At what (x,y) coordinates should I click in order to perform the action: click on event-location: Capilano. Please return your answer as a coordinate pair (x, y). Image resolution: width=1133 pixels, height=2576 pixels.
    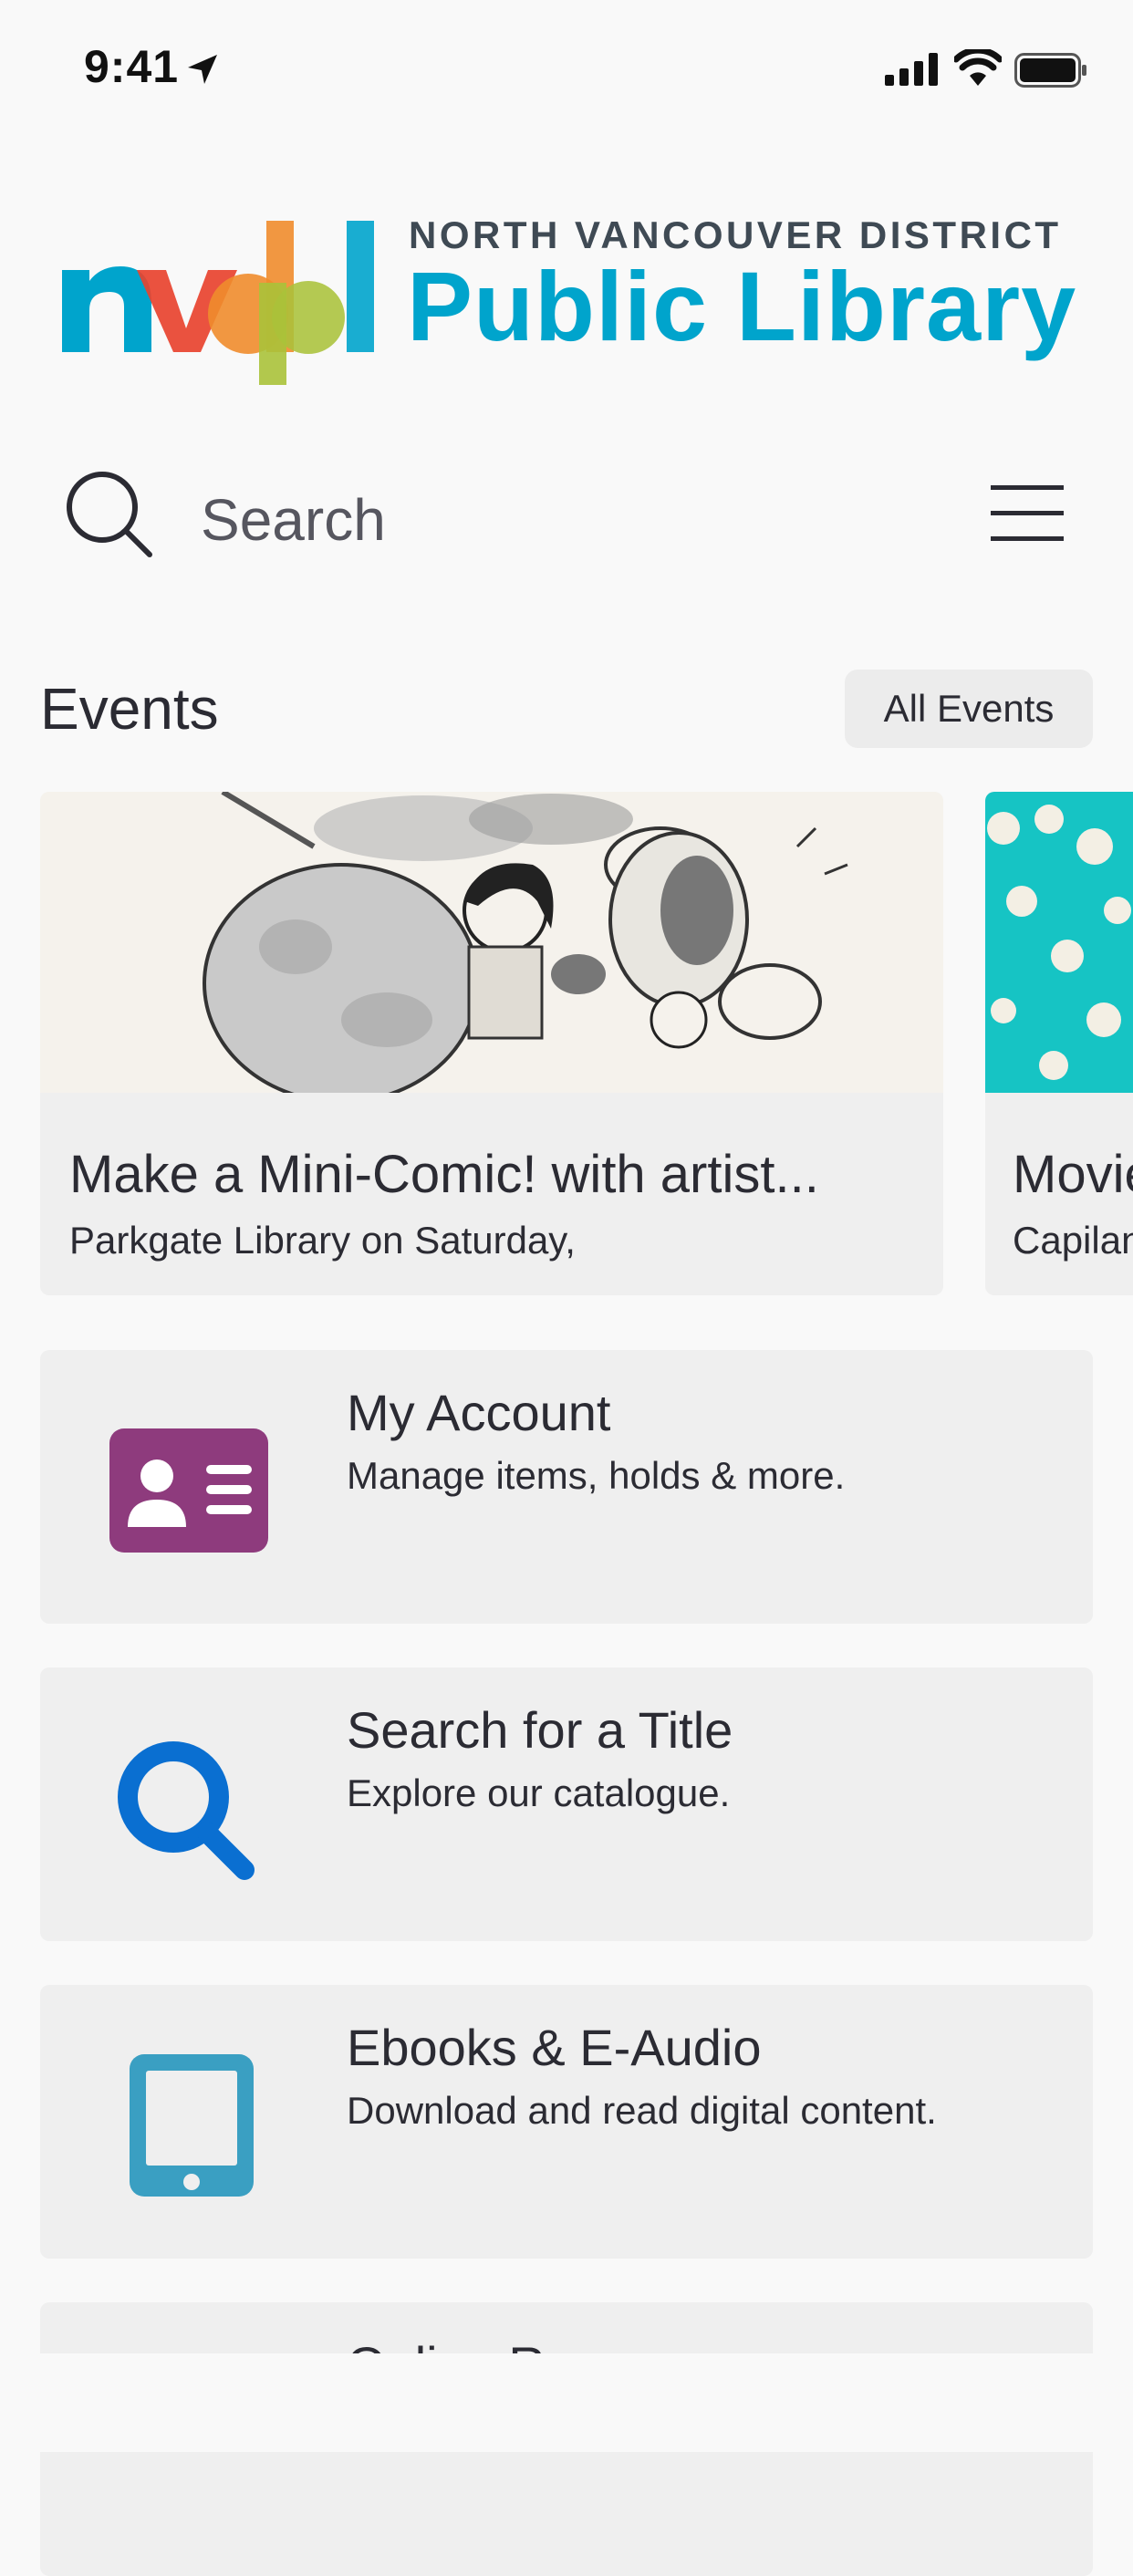
    Looking at the image, I should click on (1073, 1240).